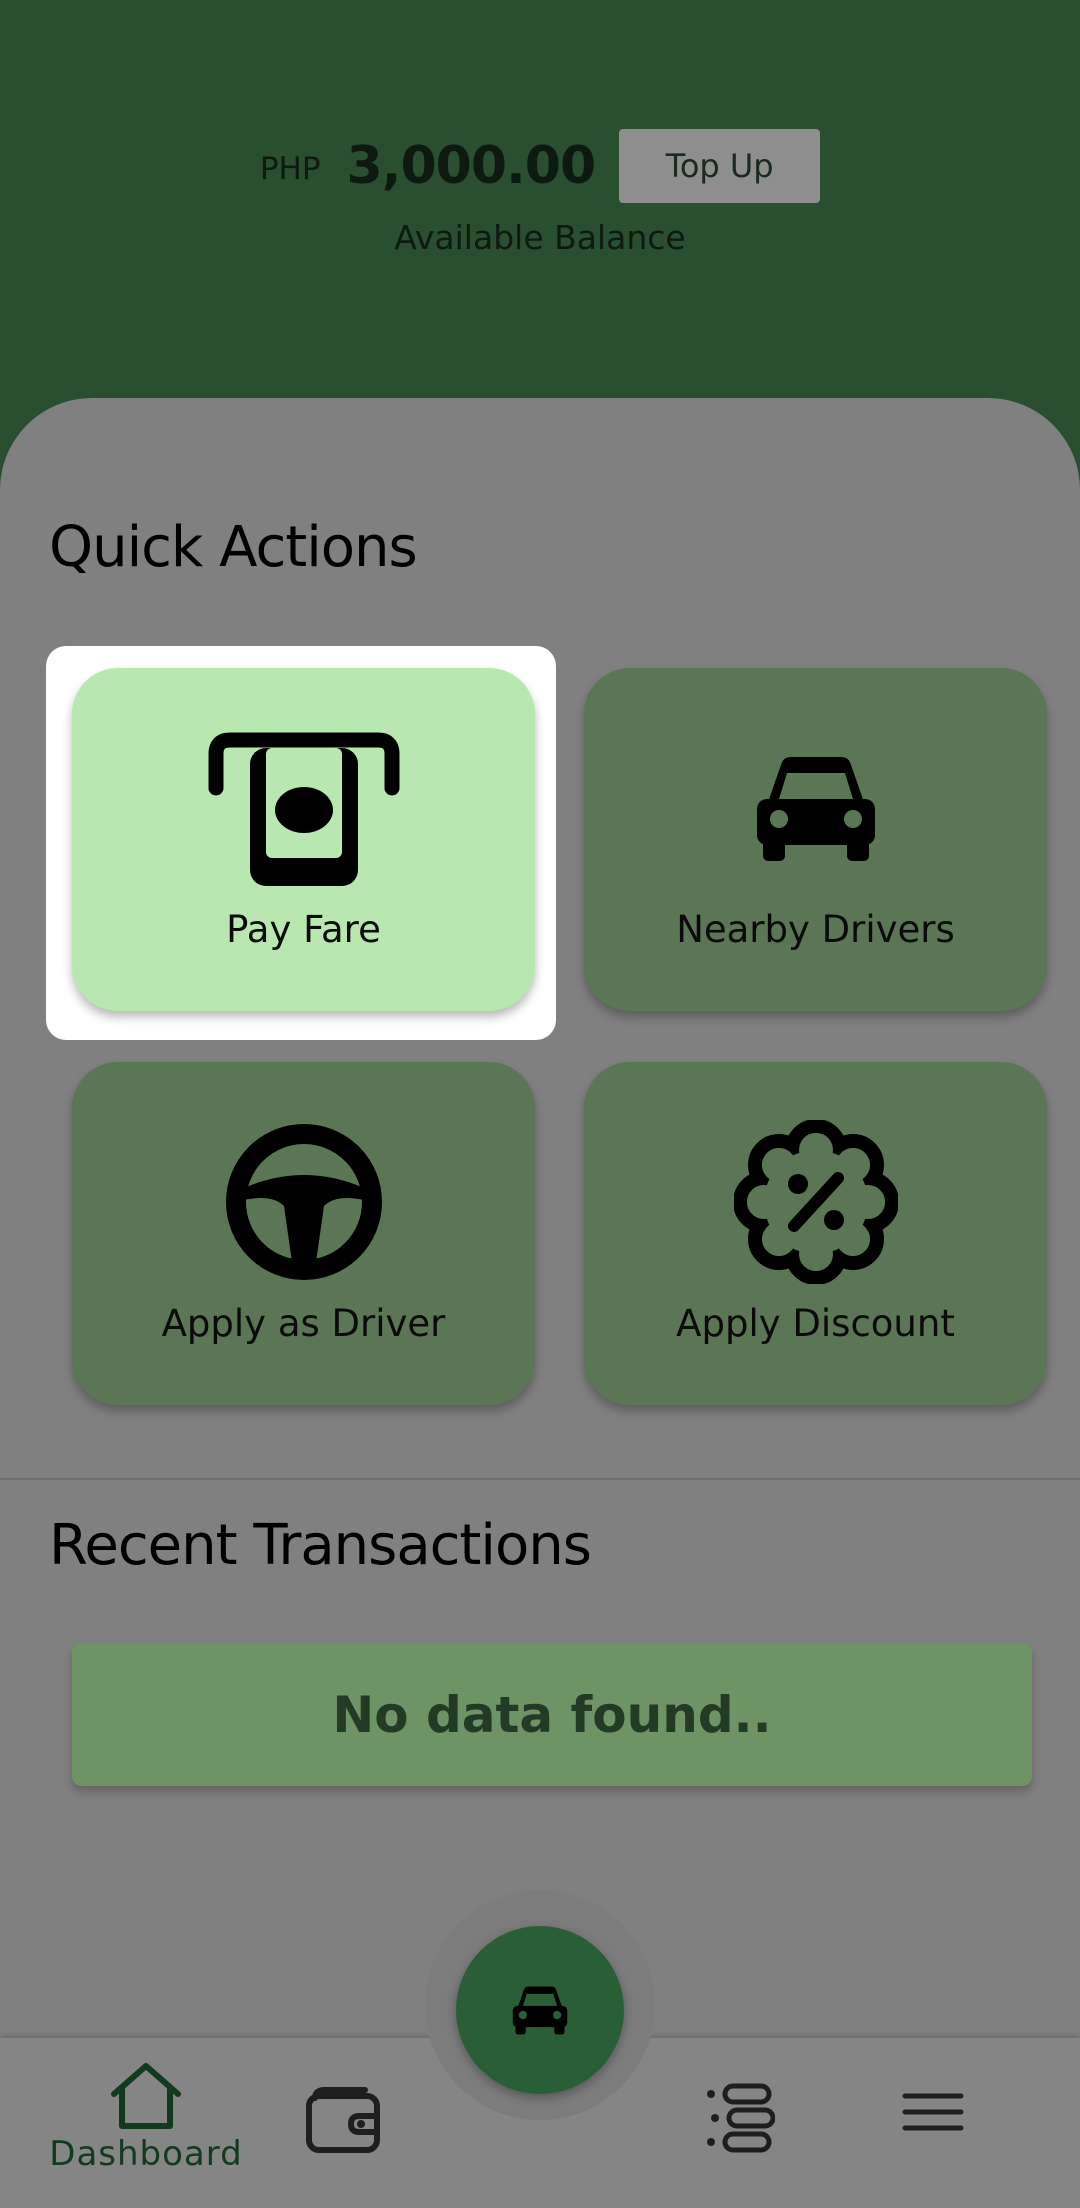 Image resolution: width=1080 pixels, height=2208 pixels. Describe the element at coordinates (303, 929) in the screenshot. I see `pay-fare-label: Pay Fare` at that location.